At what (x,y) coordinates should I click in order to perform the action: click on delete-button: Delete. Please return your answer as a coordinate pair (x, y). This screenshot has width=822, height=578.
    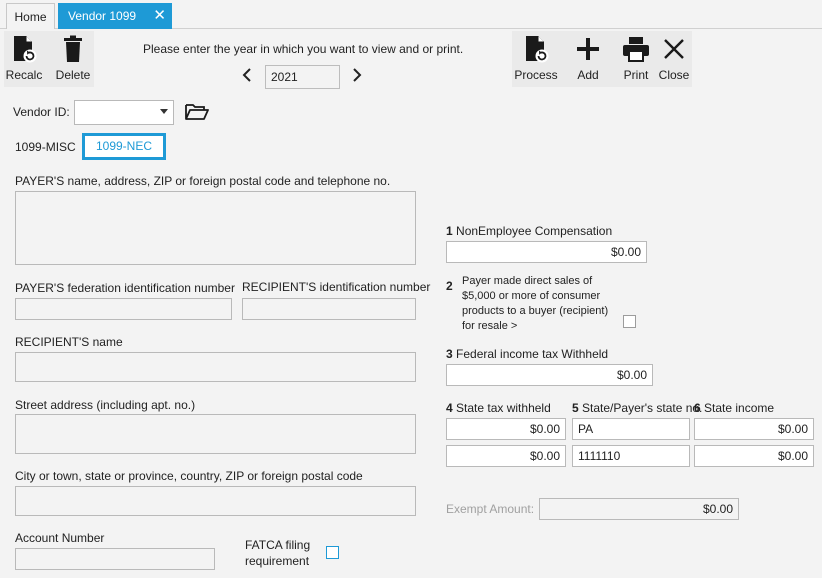
    Looking at the image, I should click on (73, 57).